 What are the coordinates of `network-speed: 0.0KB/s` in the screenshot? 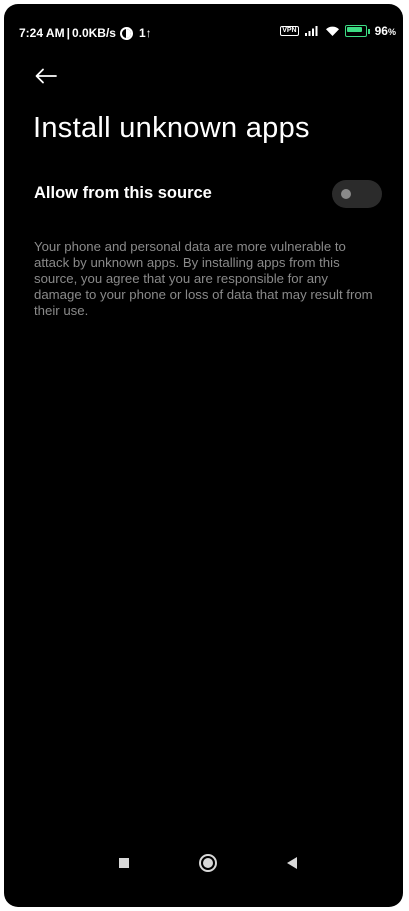 It's located at (93, 33).